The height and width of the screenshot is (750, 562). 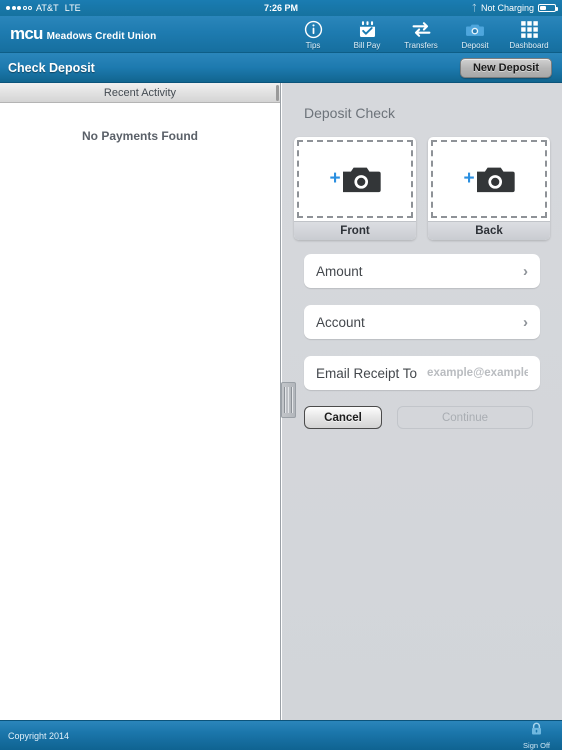 What do you see at coordinates (422, 373) in the screenshot?
I see `email-receipt-row: Email Receipt To` at bounding box center [422, 373].